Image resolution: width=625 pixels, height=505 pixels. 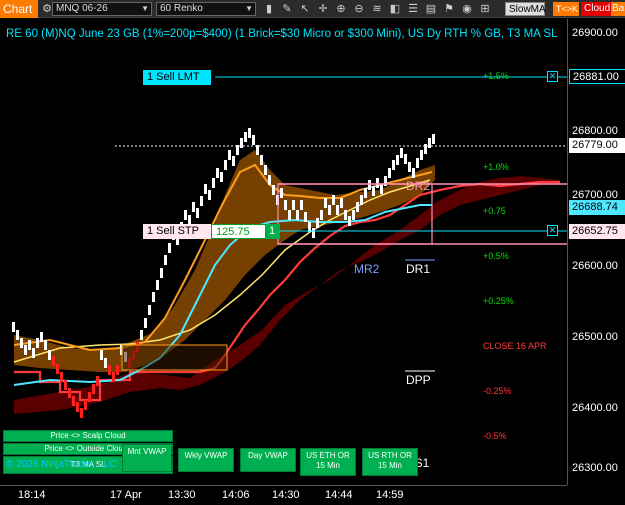 What do you see at coordinates (181, 8) in the screenshot?
I see `interval-value: 60 Renko` at bounding box center [181, 8].